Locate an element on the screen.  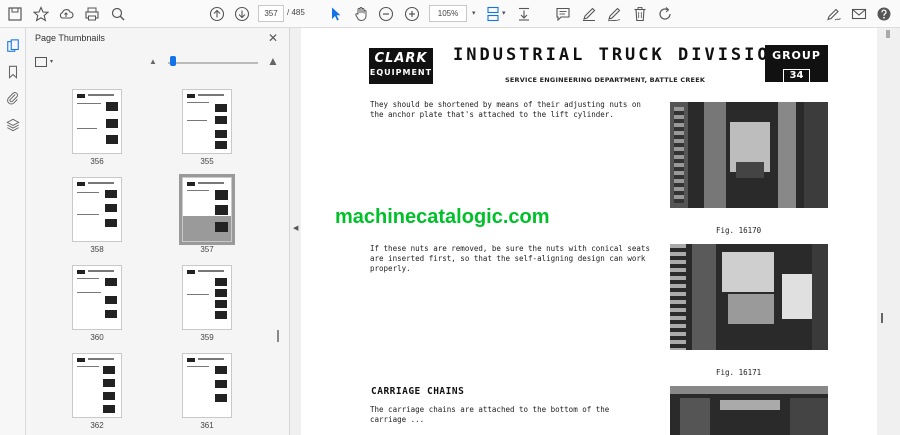
shrink-thumbnails-icon: ▲ is located at coordinates (153, 61).